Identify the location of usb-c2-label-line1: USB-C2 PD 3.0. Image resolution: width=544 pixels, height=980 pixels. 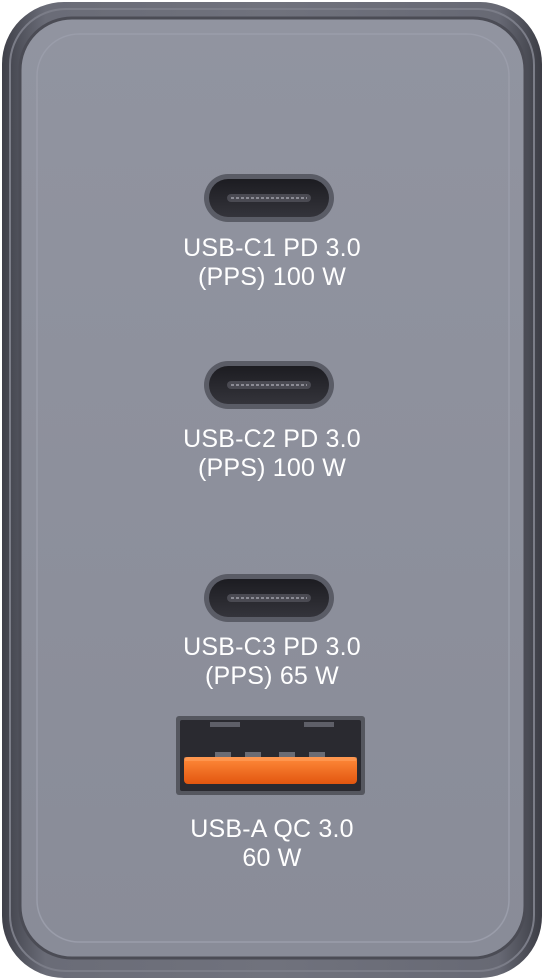
(272, 439).